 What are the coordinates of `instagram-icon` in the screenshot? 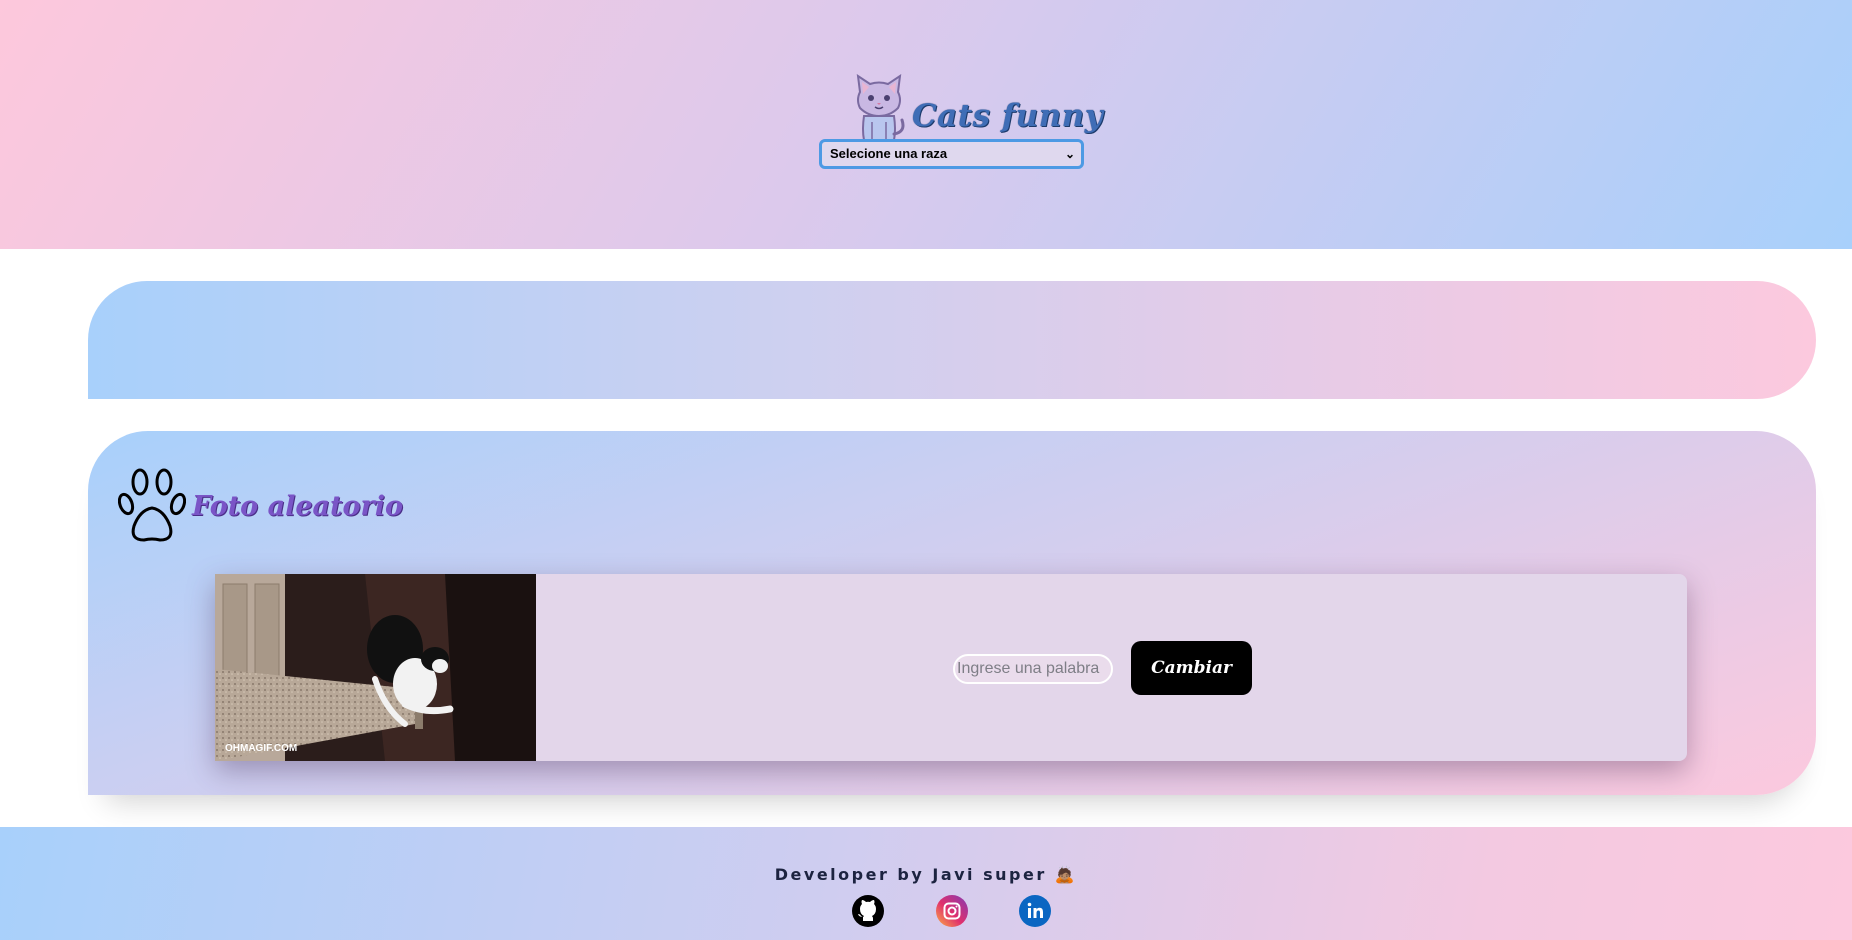 It's located at (952, 911).